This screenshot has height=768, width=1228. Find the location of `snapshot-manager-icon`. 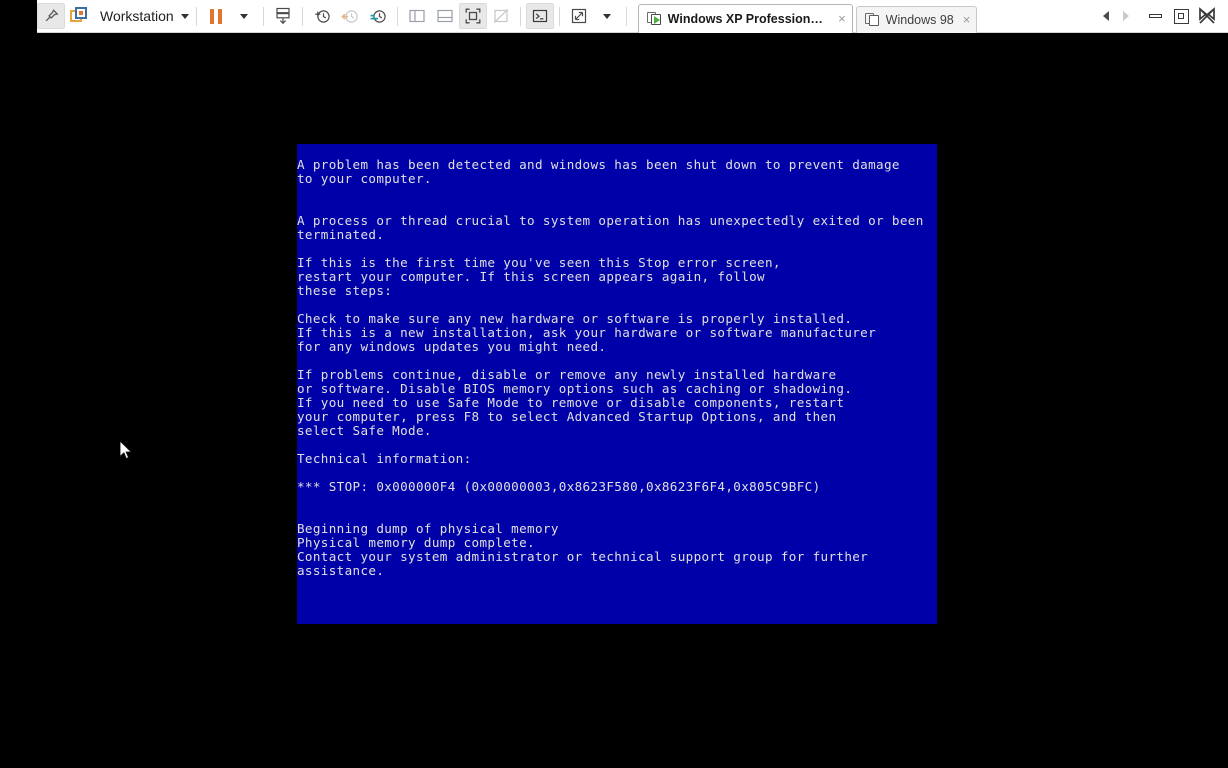

snapshot-manager-icon is located at coordinates (378, 16).